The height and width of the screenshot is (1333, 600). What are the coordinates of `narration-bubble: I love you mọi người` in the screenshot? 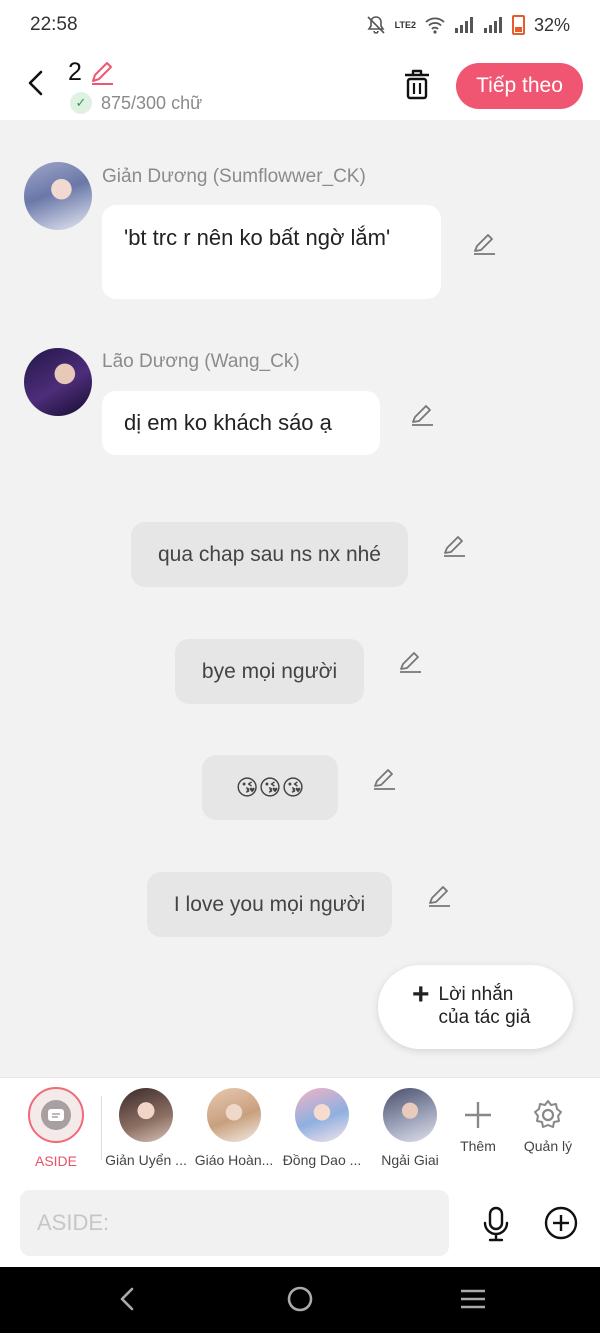 It's located at (269, 904).